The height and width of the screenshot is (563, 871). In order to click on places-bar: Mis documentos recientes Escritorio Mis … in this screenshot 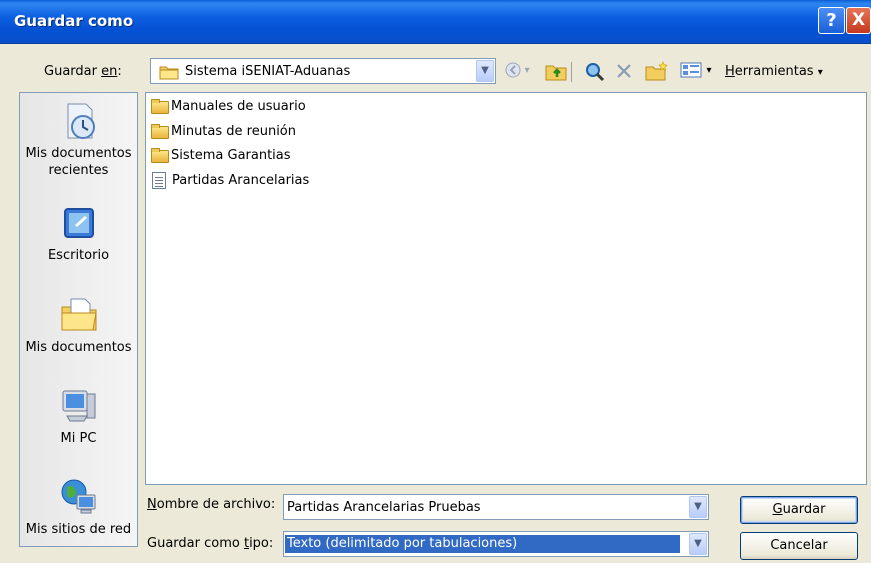, I will do `click(78, 319)`.